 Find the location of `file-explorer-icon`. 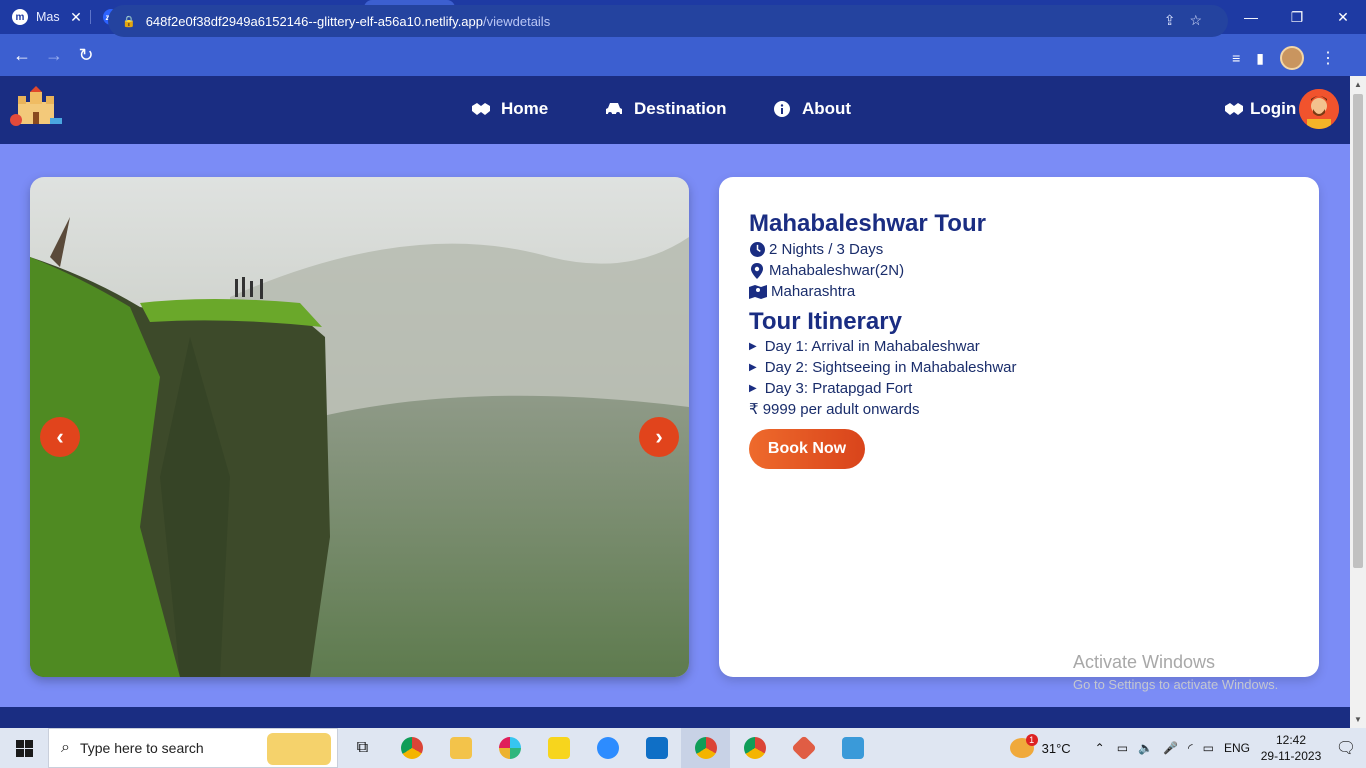

file-explorer-icon is located at coordinates (460, 748).